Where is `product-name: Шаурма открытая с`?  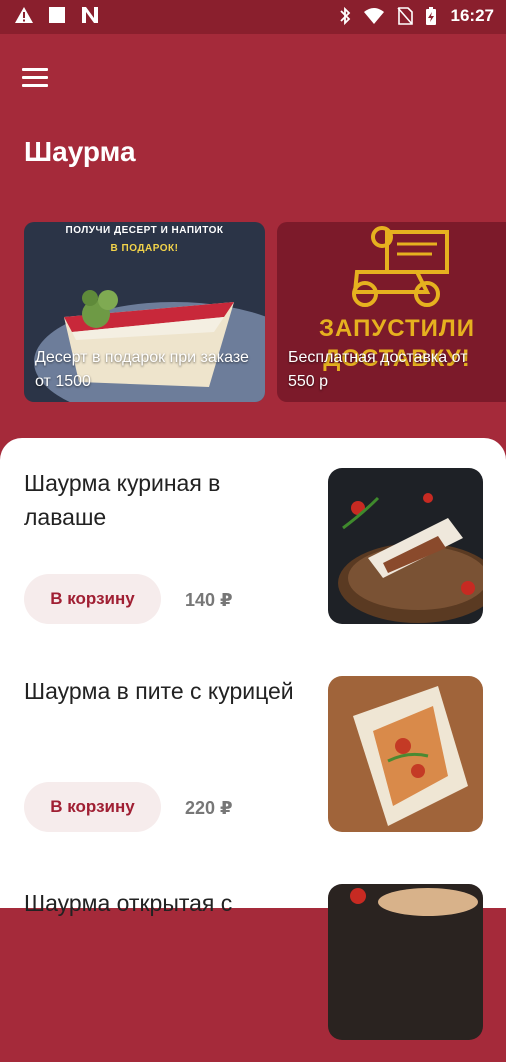 product-name: Шаурма открытая с is located at coordinates (128, 903).